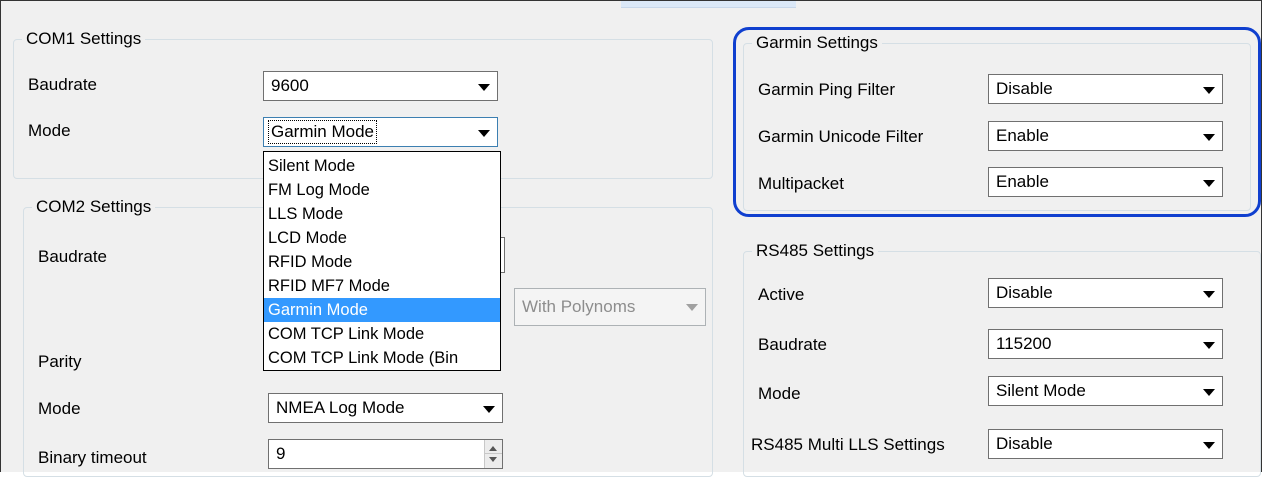  Describe the element at coordinates (382, 214) in the screenshot. I see `dropdown-option: LLS Mode` at that location.